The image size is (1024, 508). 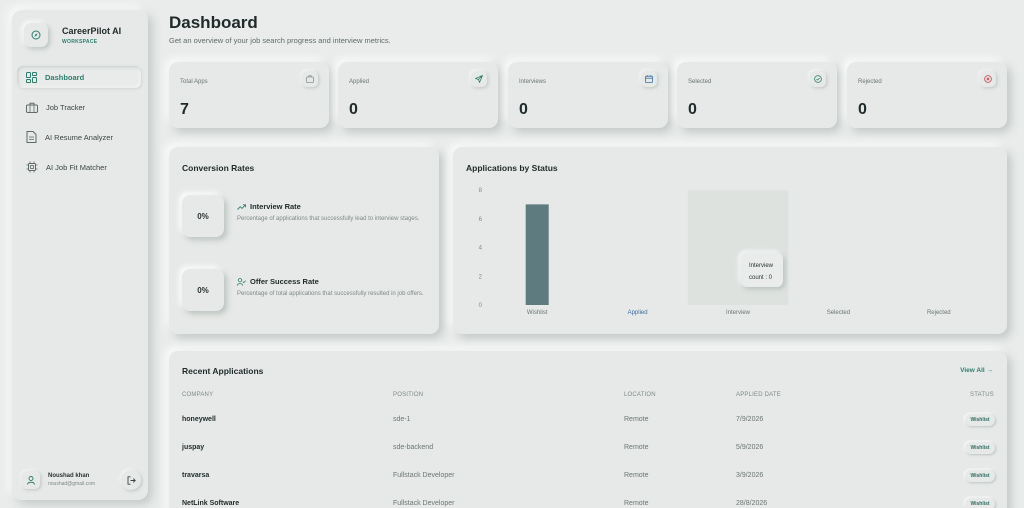 I want to click on card-title: Conversion Rates, so click(x=218, y=168).